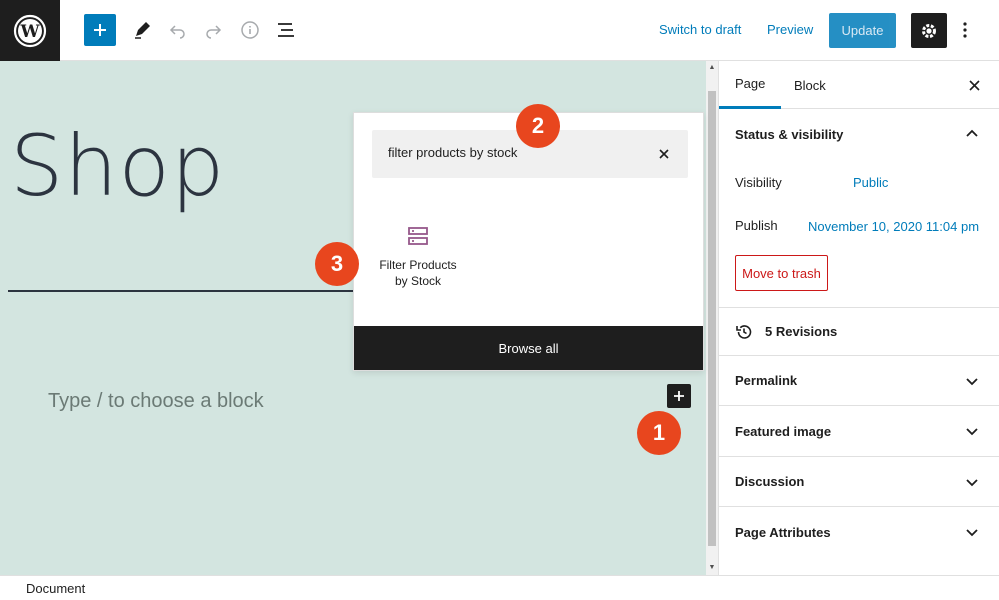 The height and width of the screenshot is (600, 999). What do you see at coordinates (499, 587) in the screenshot?
I see `editor-footer: Document` at bounding box center [499, 587].